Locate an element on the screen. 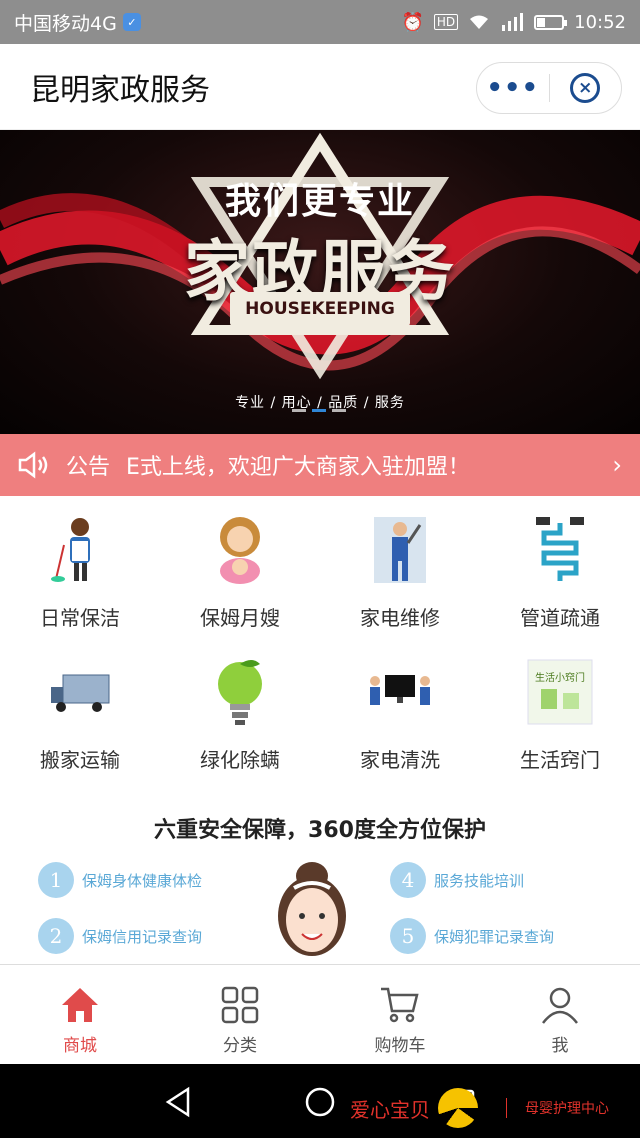  category-label: 日常保洁 is located at coordinates (80, 618).